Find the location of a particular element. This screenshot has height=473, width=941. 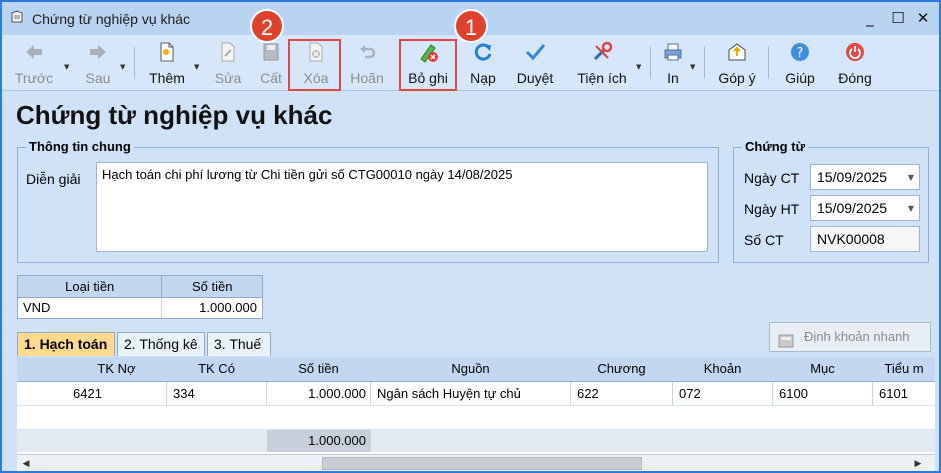

horizontal-scrollbar: ◀ ▶ is located at coordinates (476, 462).